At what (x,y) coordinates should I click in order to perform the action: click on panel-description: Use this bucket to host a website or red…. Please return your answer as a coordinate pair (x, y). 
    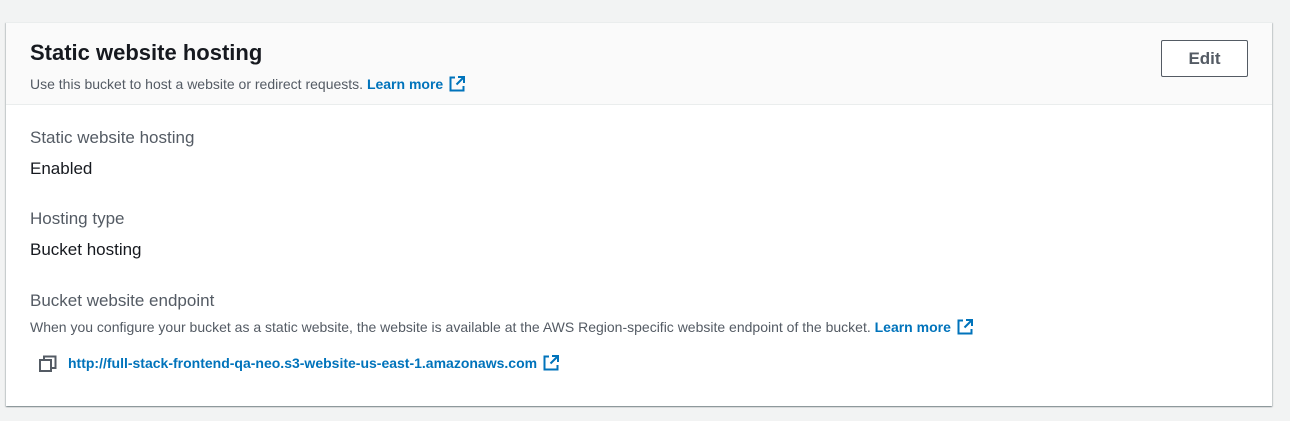
    Looking at the image, I should click on (248, 86).